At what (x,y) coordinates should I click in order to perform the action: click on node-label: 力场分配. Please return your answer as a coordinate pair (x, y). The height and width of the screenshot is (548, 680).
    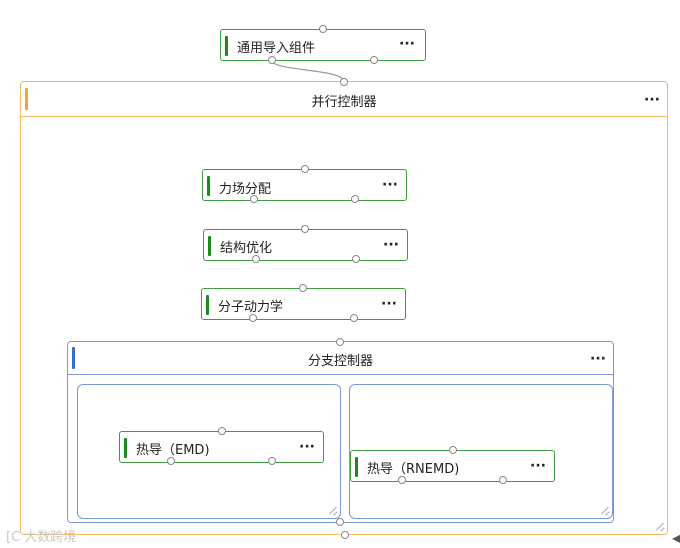
    Looking at the image, I should click on (245, 189).